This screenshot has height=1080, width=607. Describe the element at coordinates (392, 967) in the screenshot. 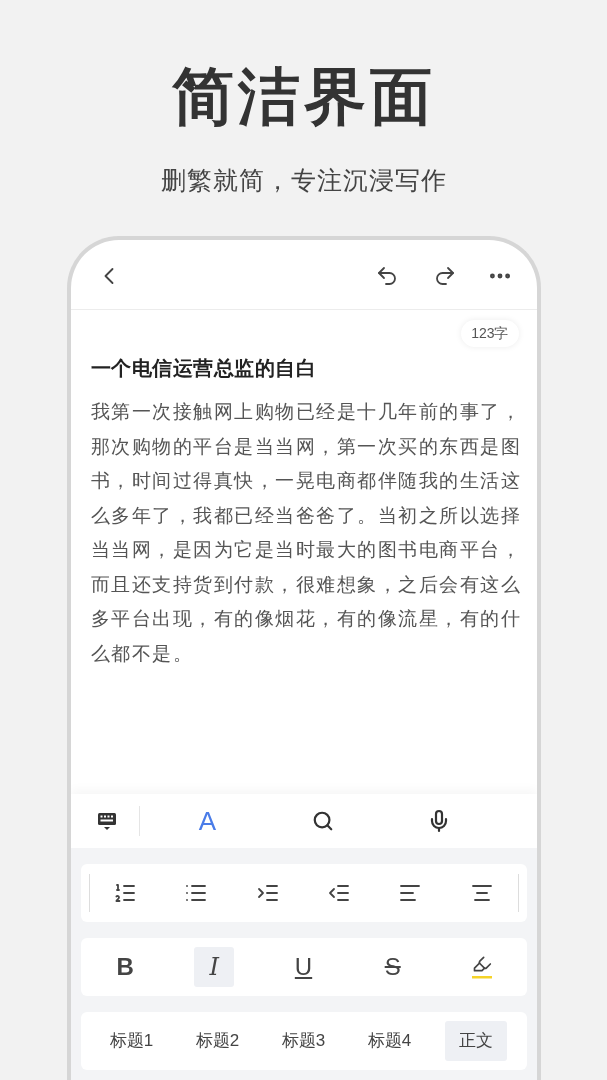

I see `format-button: S` at that location.